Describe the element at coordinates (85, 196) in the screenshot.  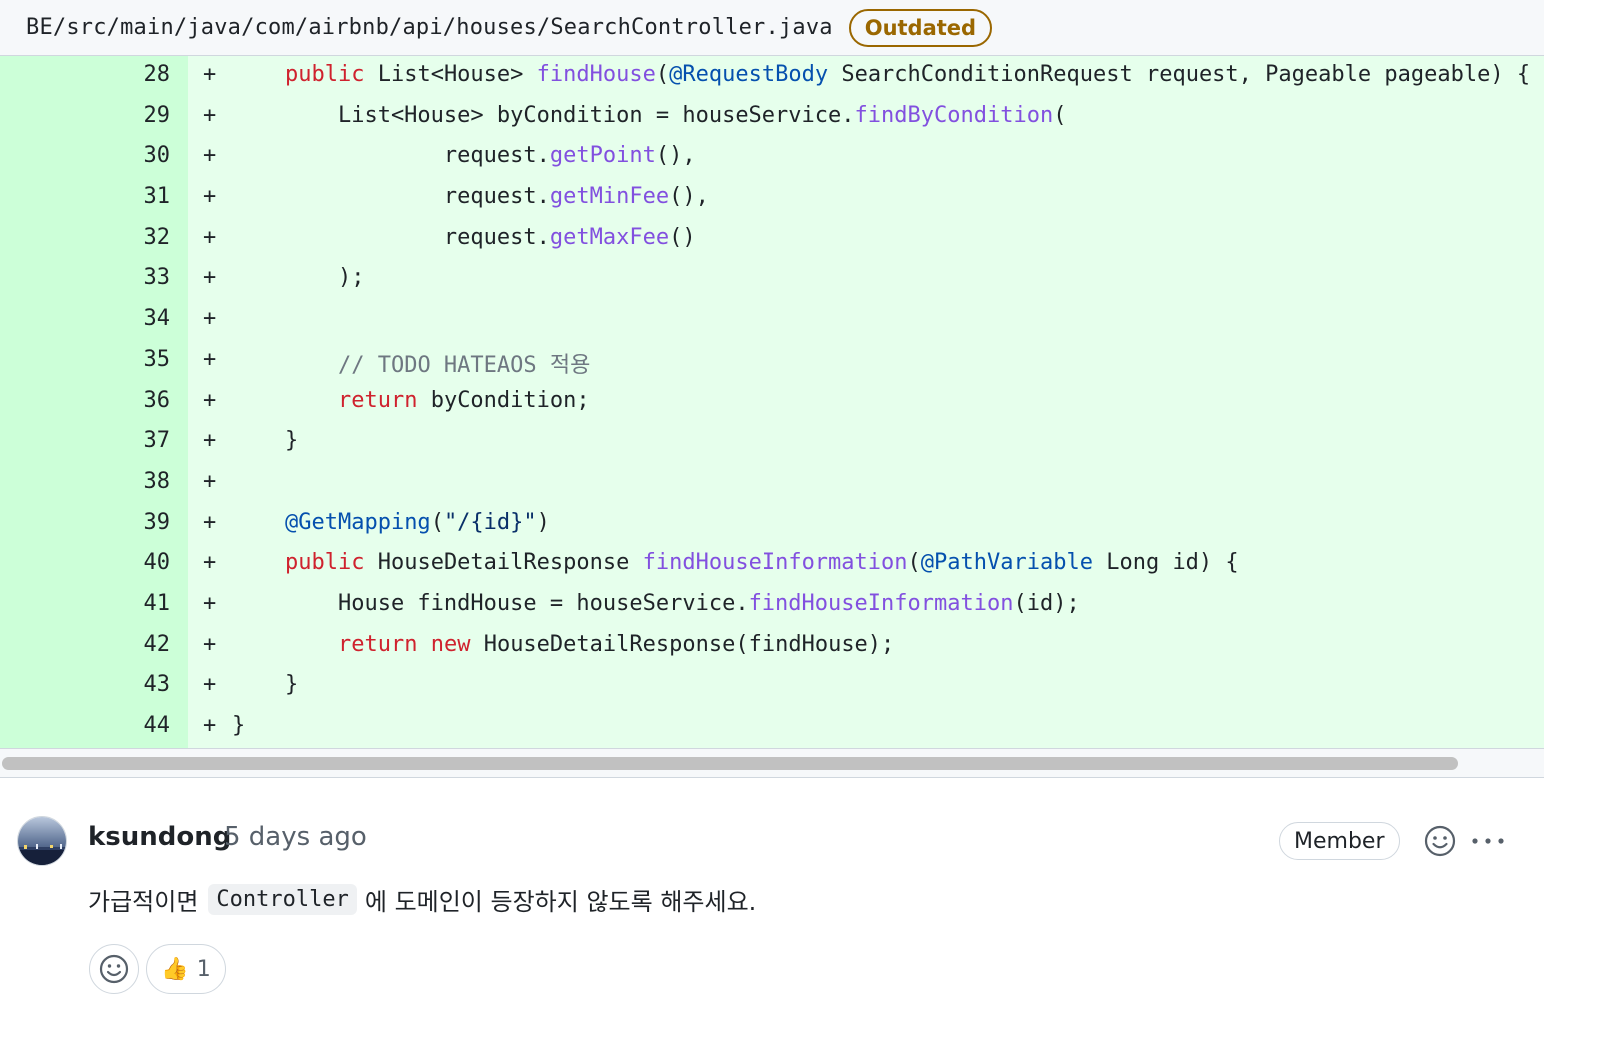
I see `line-number: 31` at that location.